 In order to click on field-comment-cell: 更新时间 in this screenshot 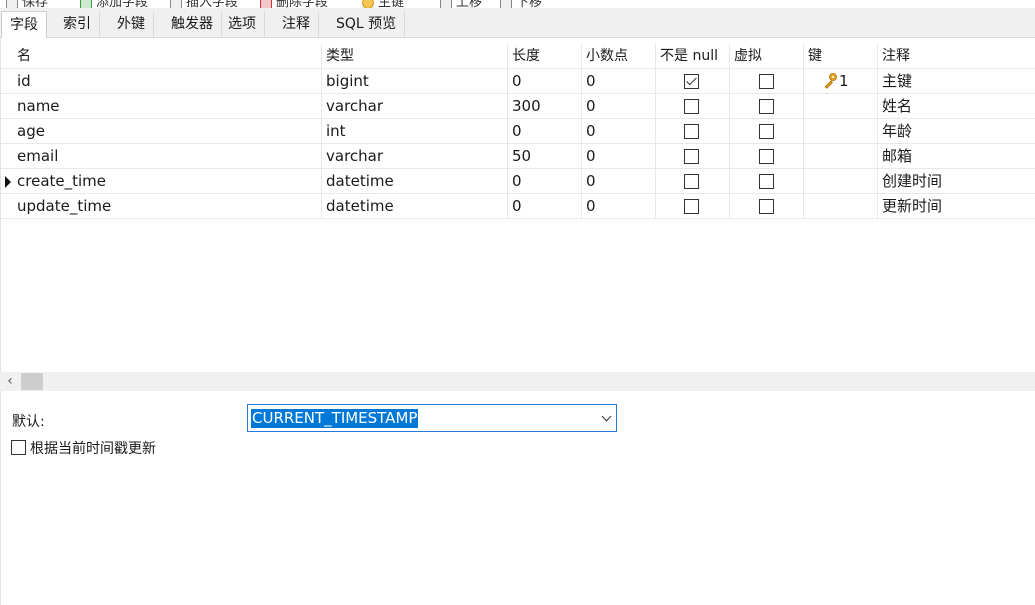, I will do `click(956, 206)`.